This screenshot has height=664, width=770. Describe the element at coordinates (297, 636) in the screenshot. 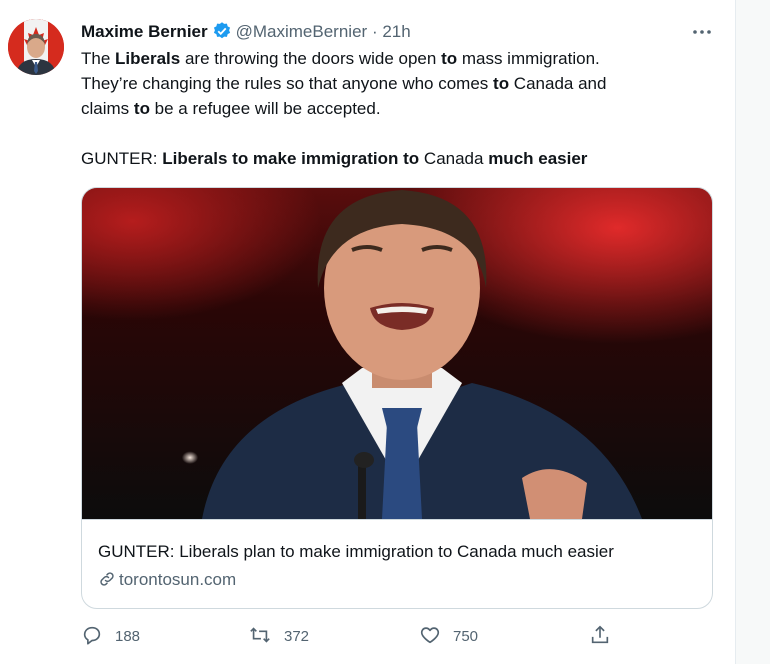

I see `retweet-count: 372` at that location.